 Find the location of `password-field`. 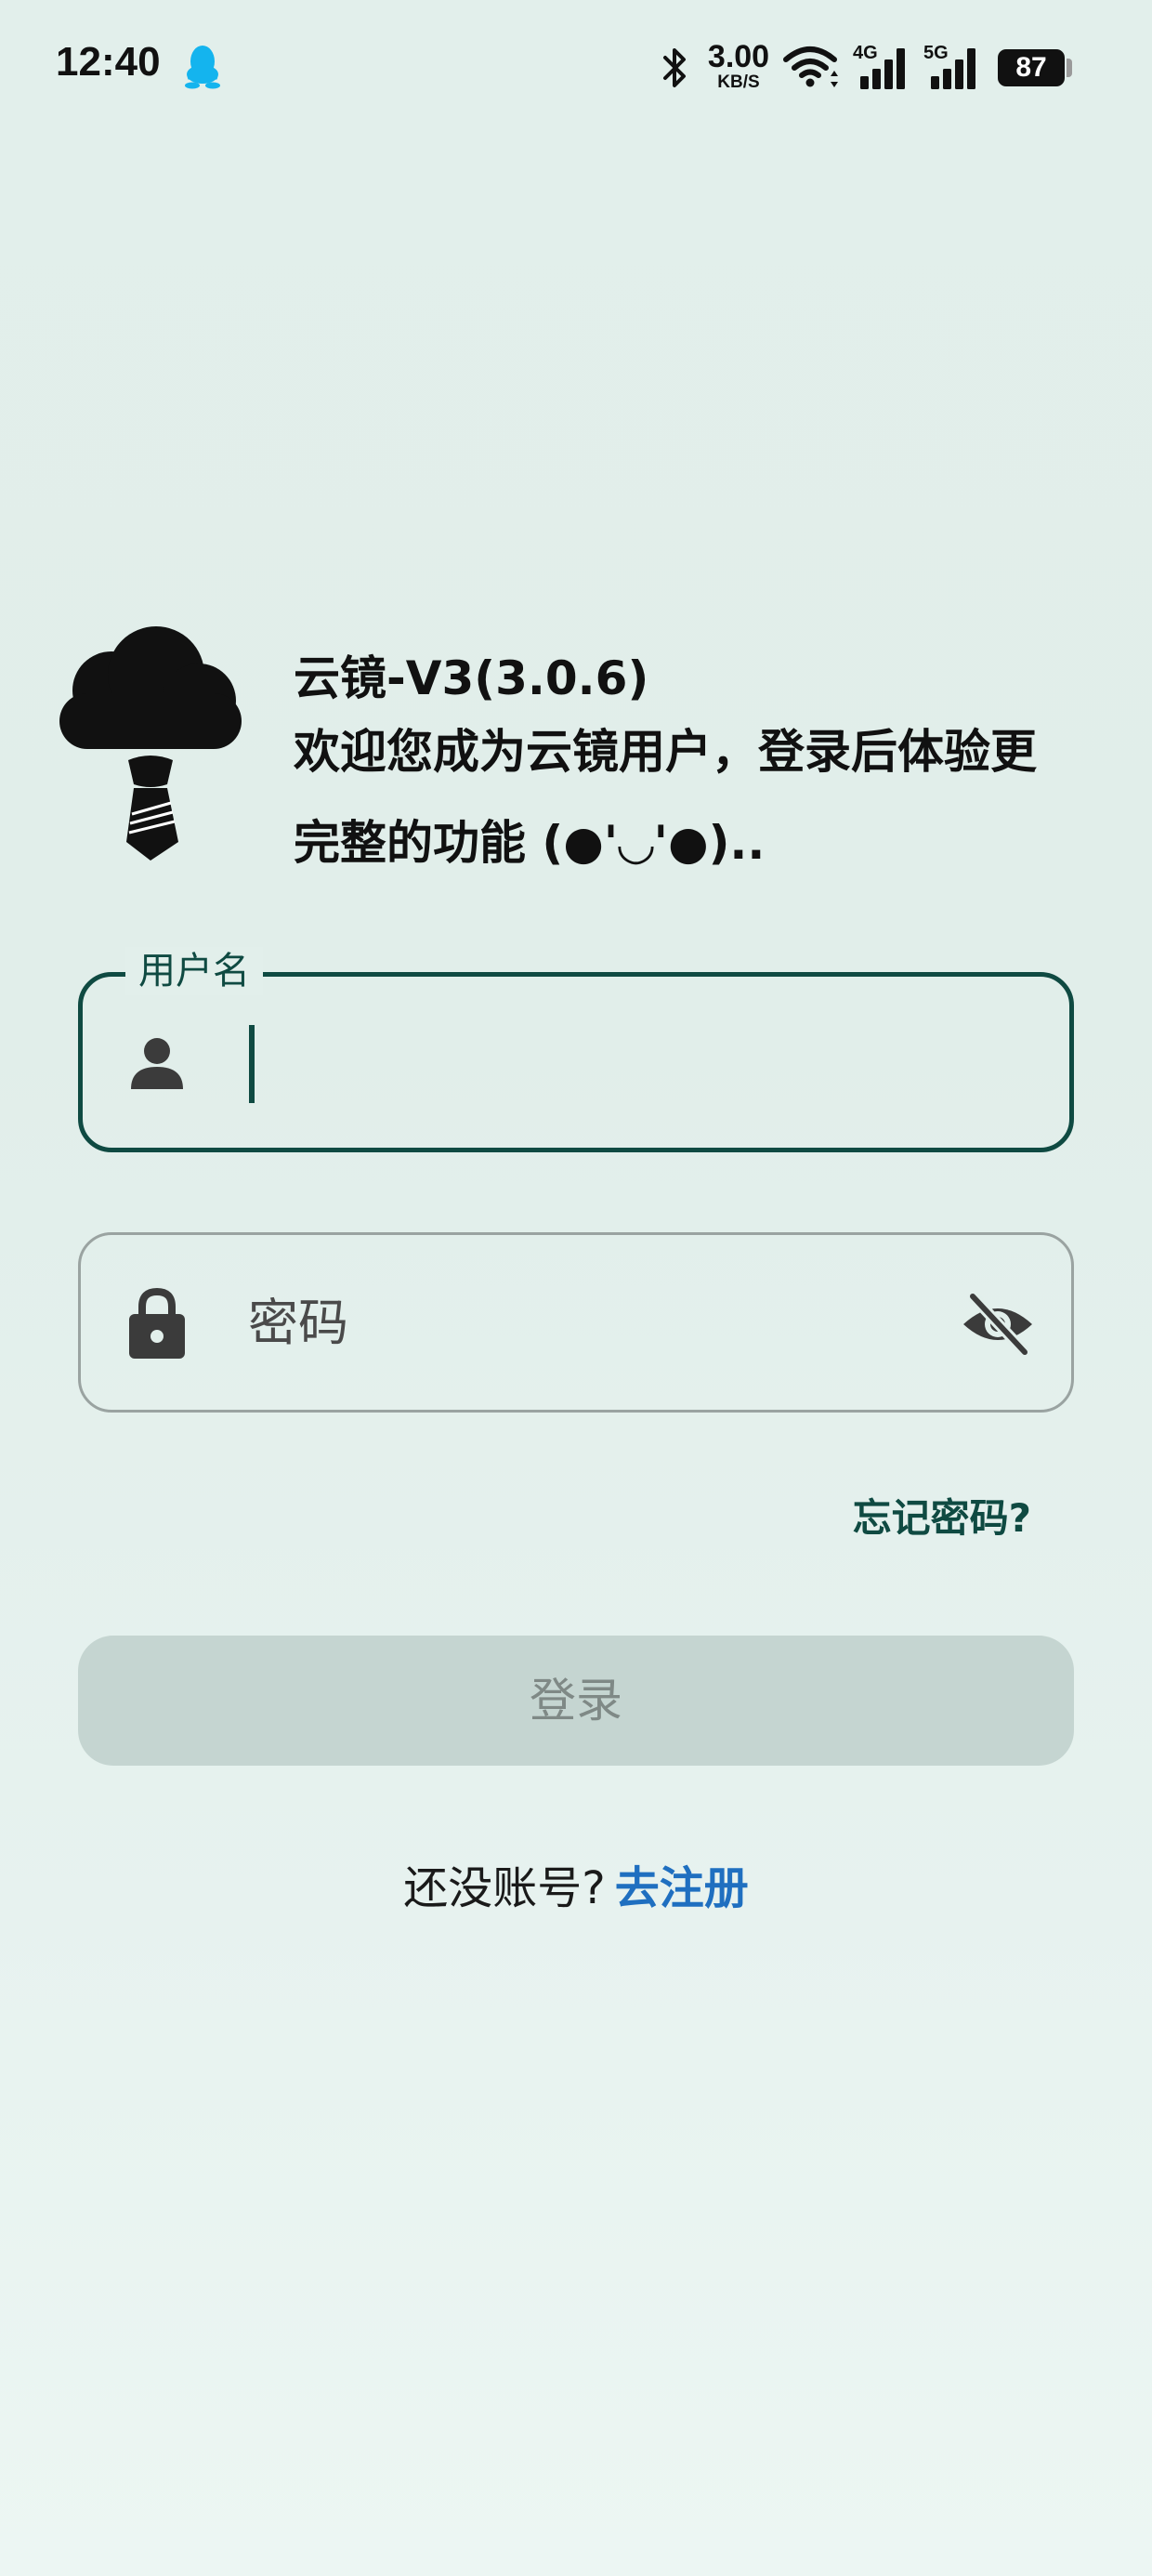

password-field is located at coordinates (576, 1322).